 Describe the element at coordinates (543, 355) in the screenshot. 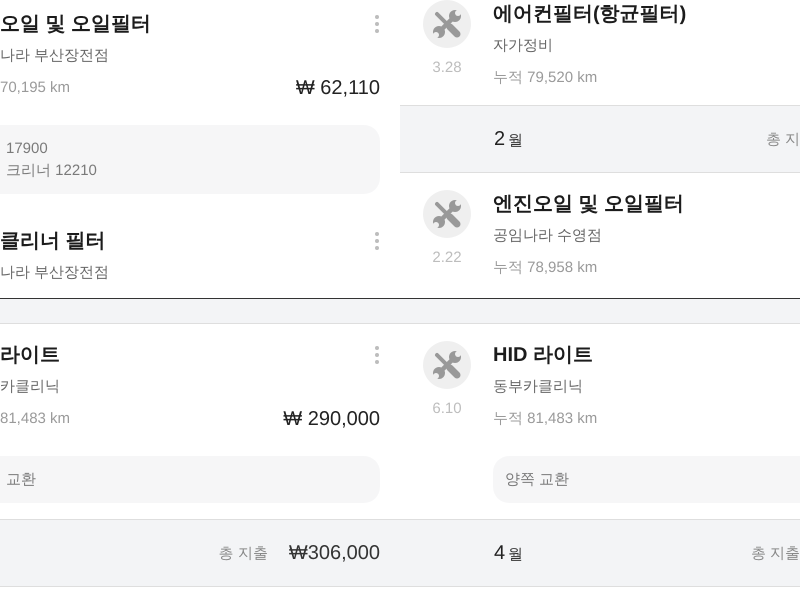

I see `record-title: HID 라이트` at that location.